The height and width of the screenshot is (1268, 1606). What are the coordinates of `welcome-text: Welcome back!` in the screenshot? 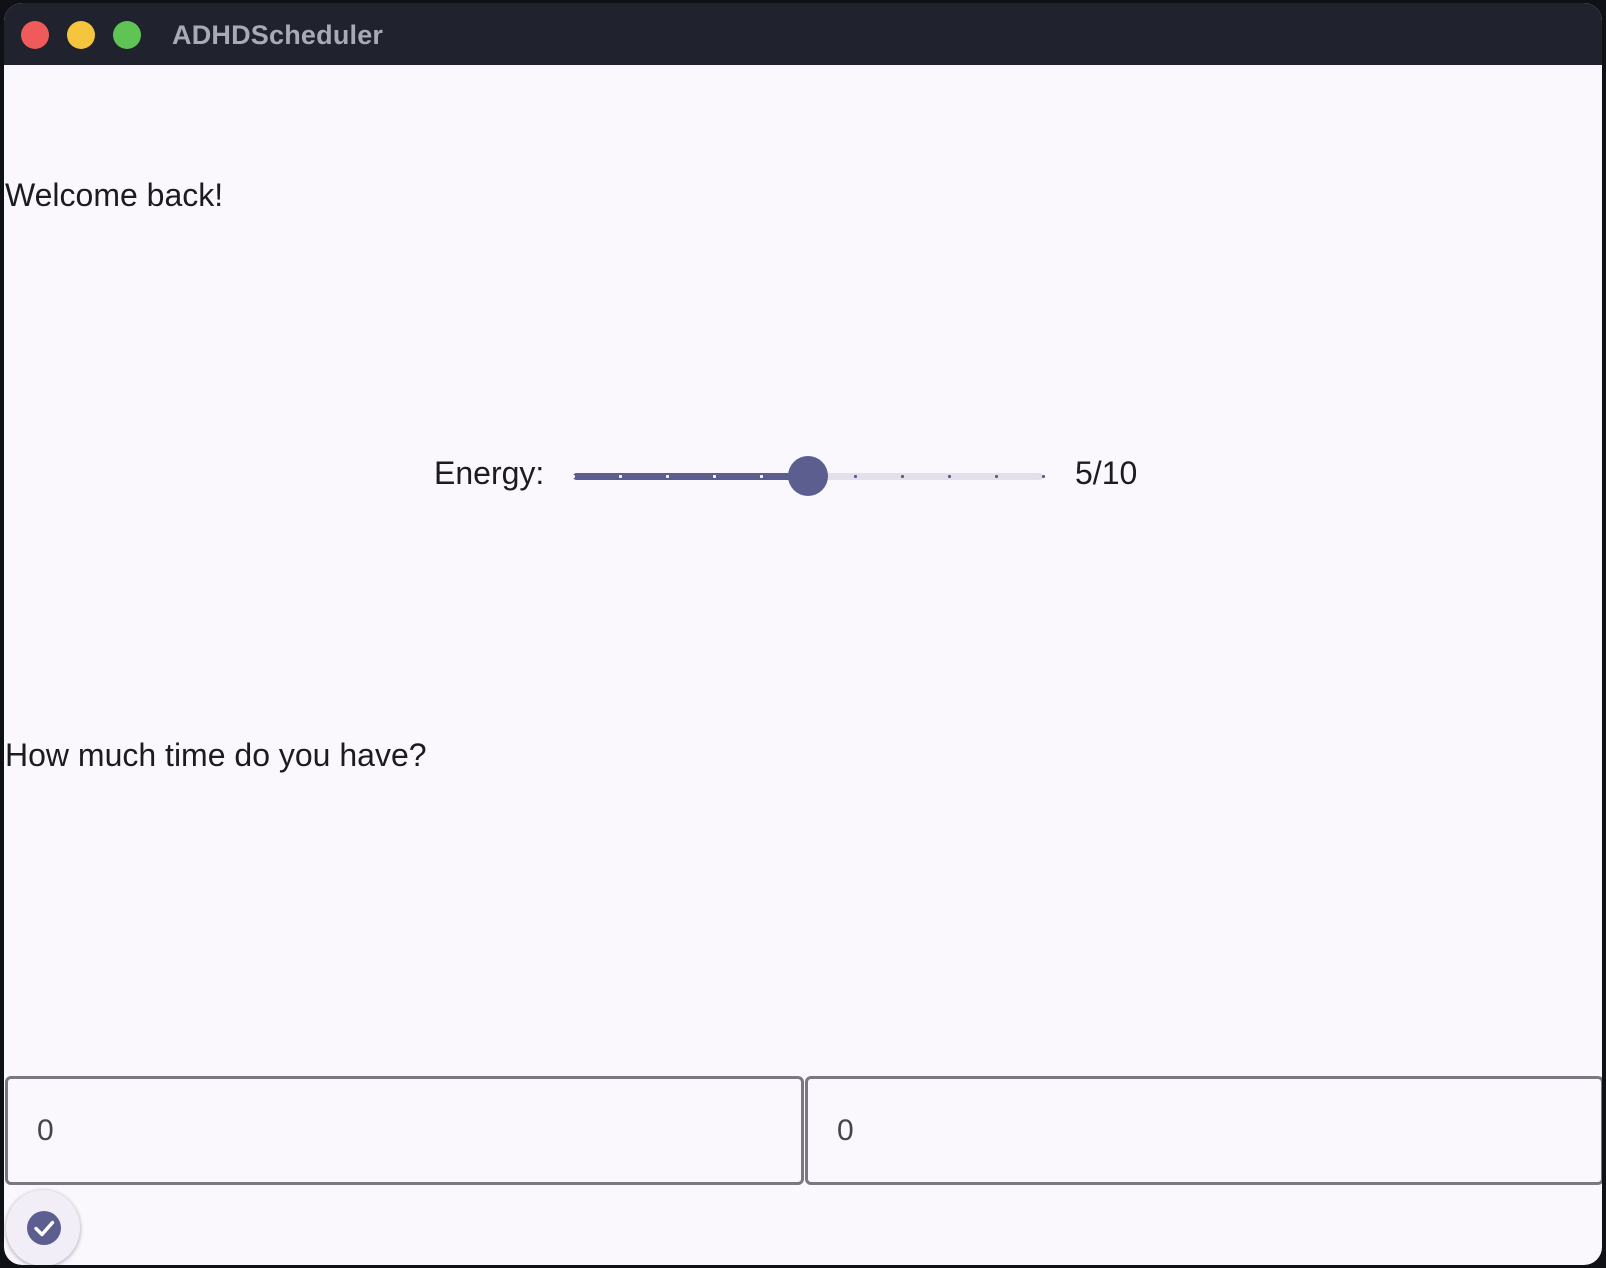 It's located at (114, 195).